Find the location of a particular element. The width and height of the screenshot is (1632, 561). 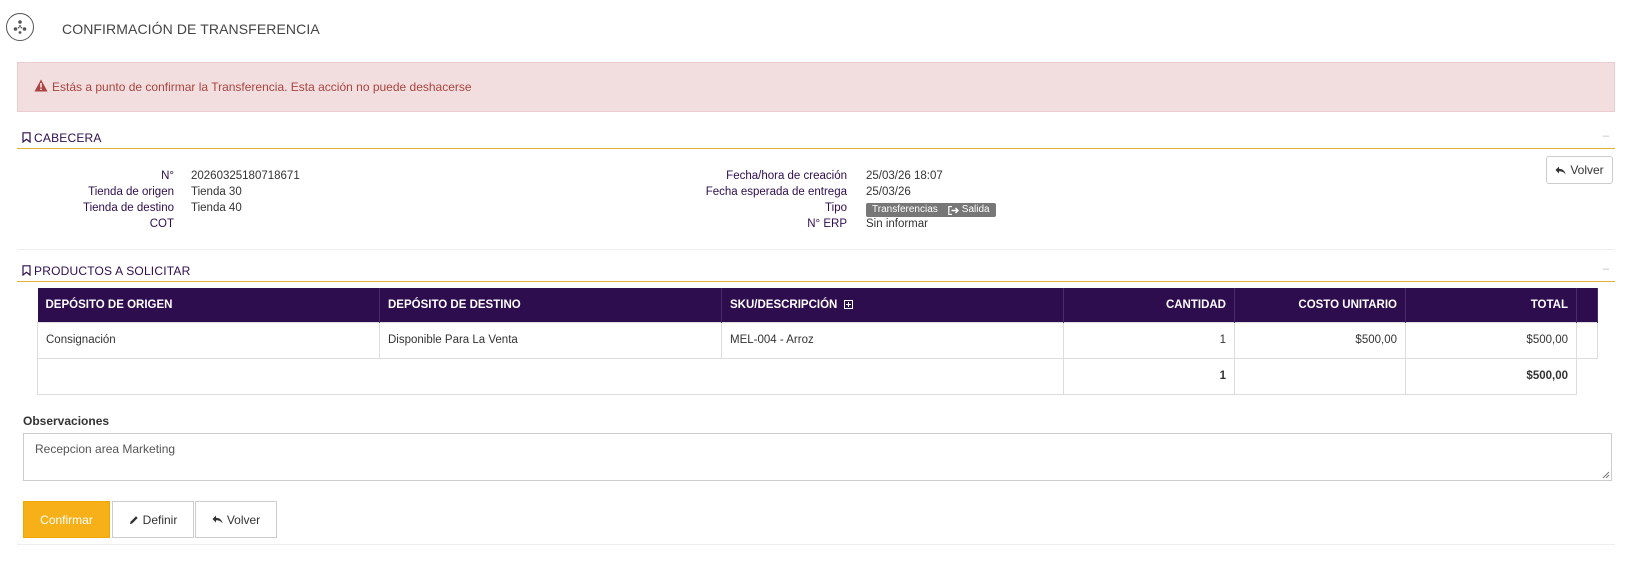

warning-icon is located at coordinates (41, 87).